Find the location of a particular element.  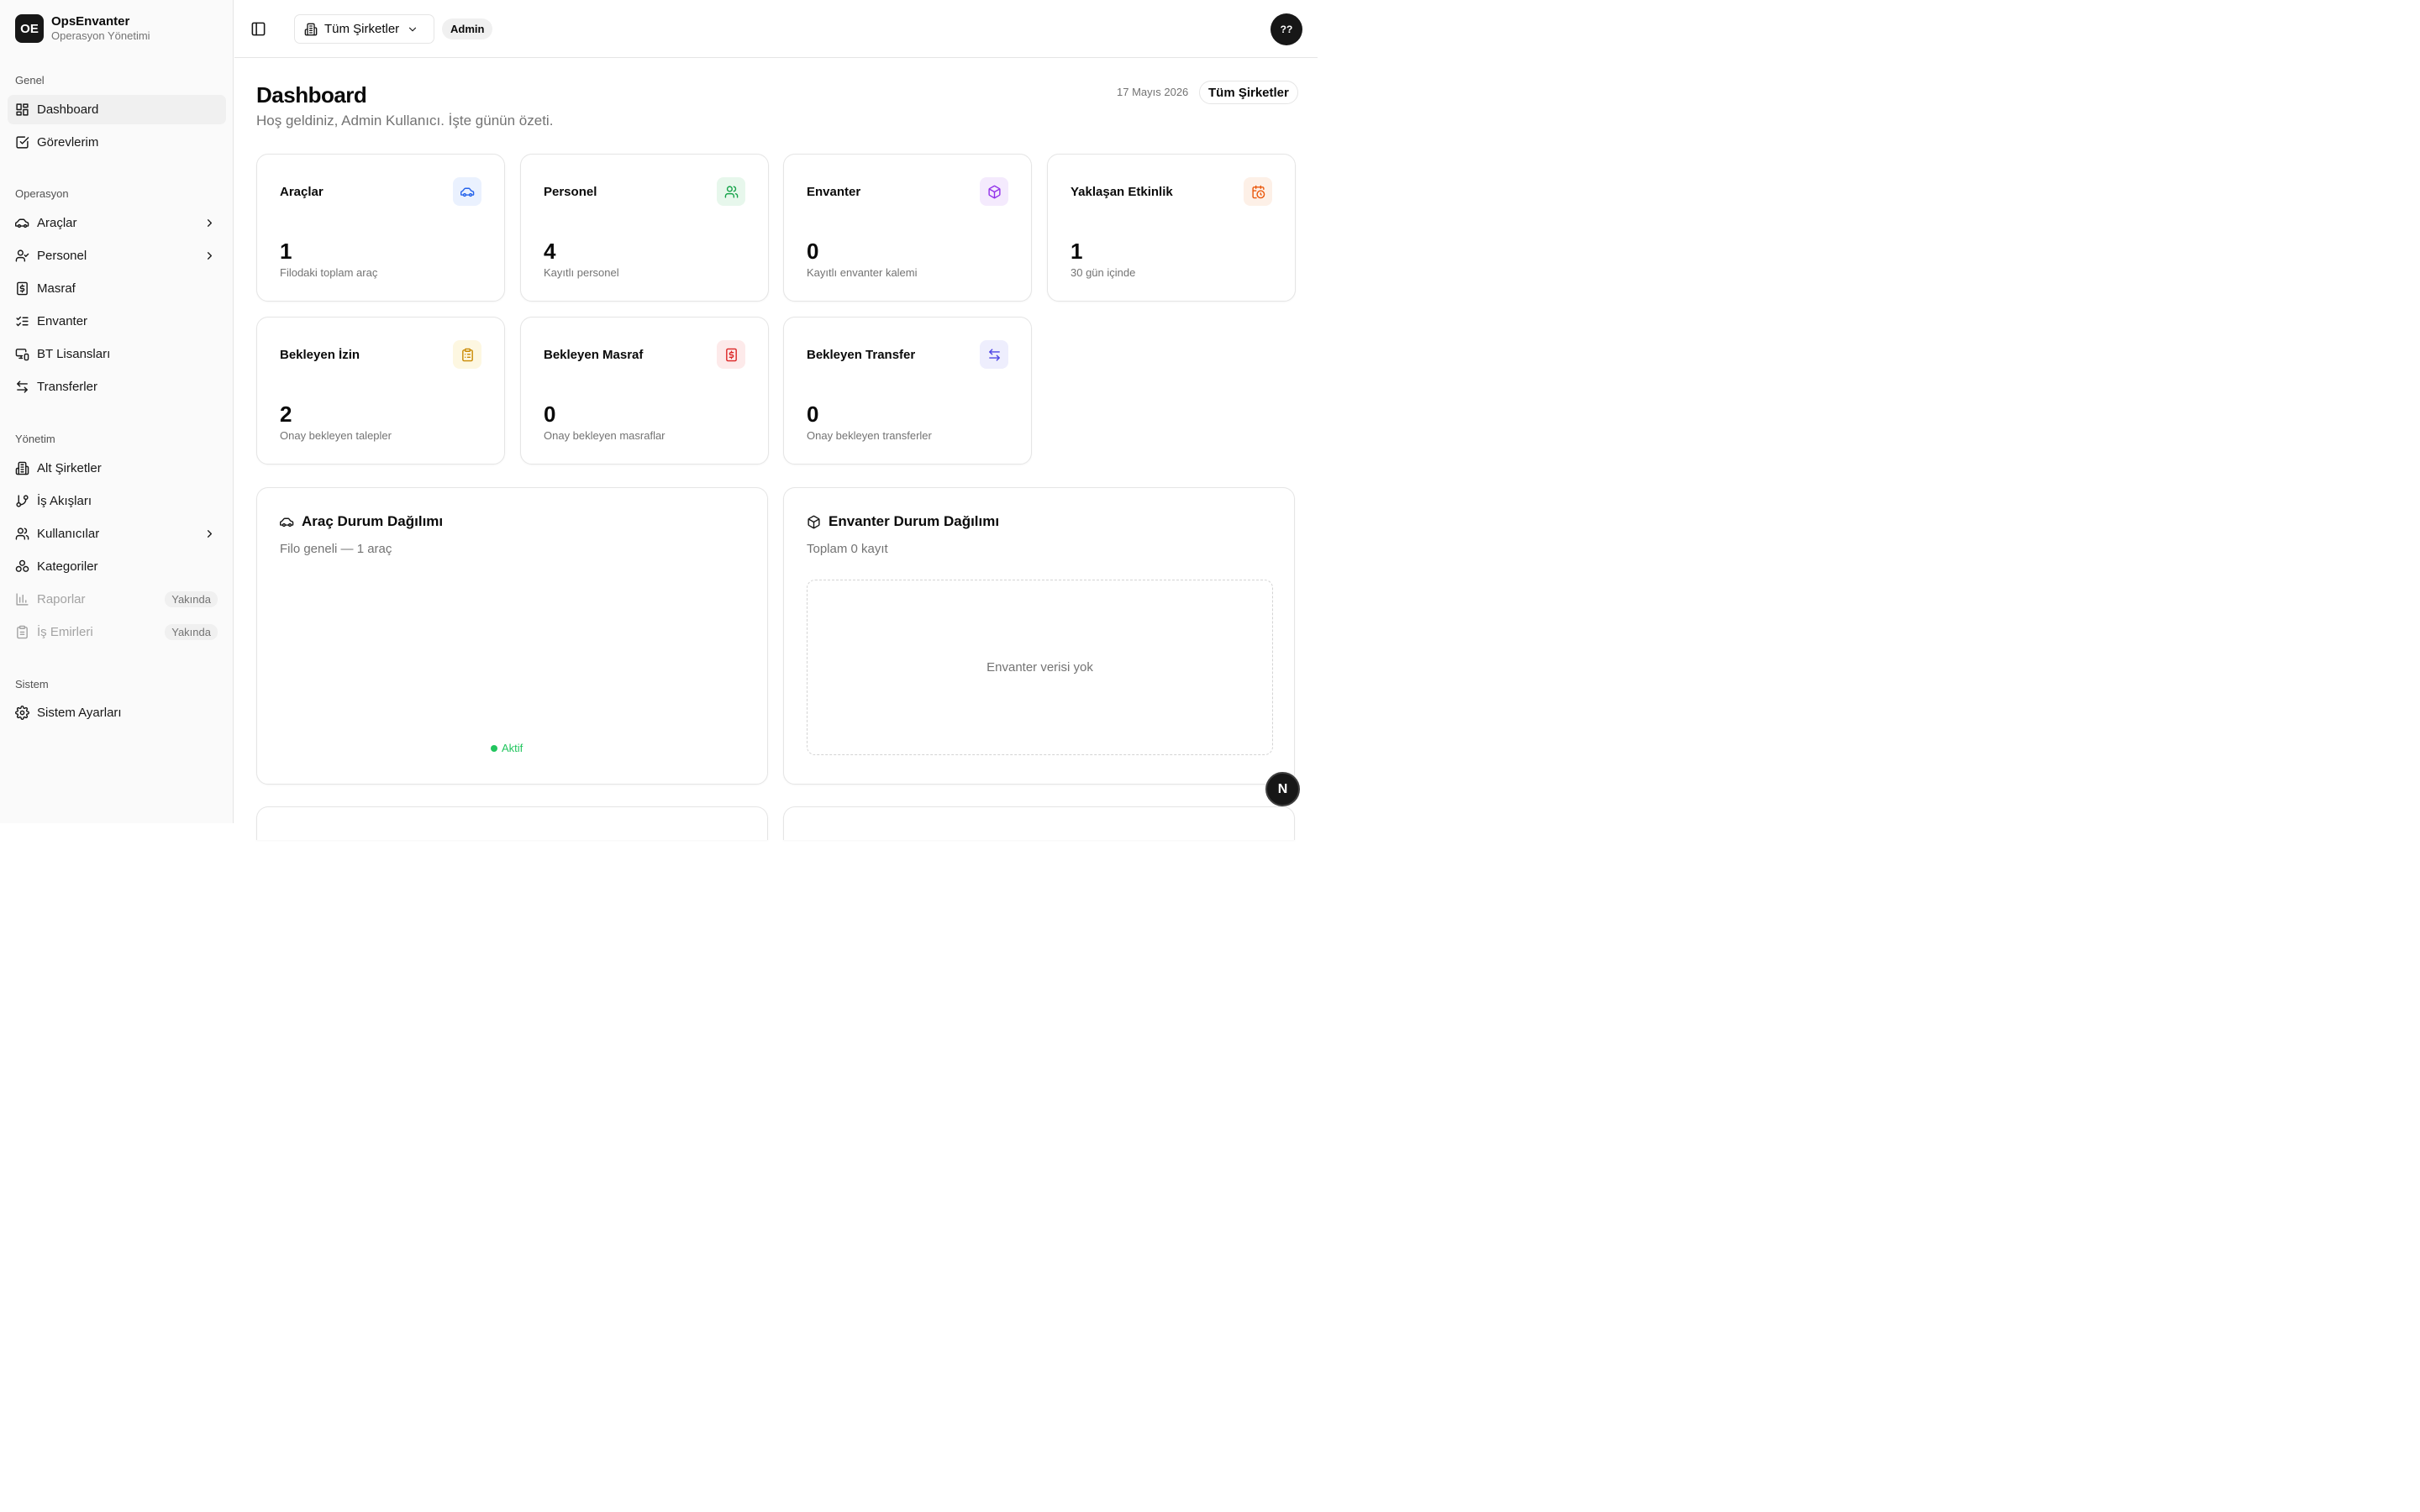

stat-card-araclar: Araçlar 1 Filodaki toplam araç is located at coordinates (381, 228).